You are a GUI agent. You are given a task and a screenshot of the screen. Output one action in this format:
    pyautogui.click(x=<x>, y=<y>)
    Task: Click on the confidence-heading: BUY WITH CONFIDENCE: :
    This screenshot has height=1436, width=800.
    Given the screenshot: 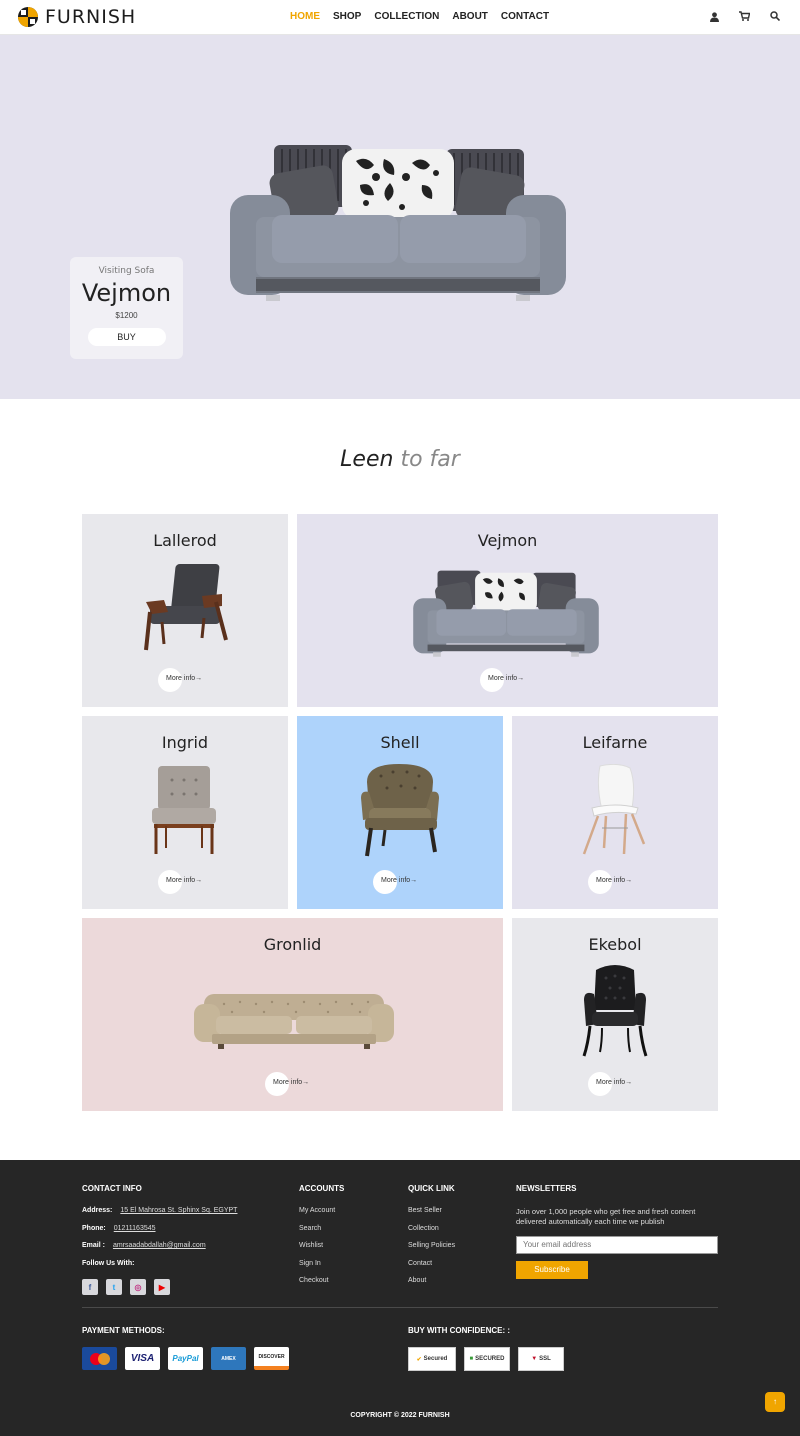 What is the action you would take?
    pyautogui.click(x=459, y=1330)
    